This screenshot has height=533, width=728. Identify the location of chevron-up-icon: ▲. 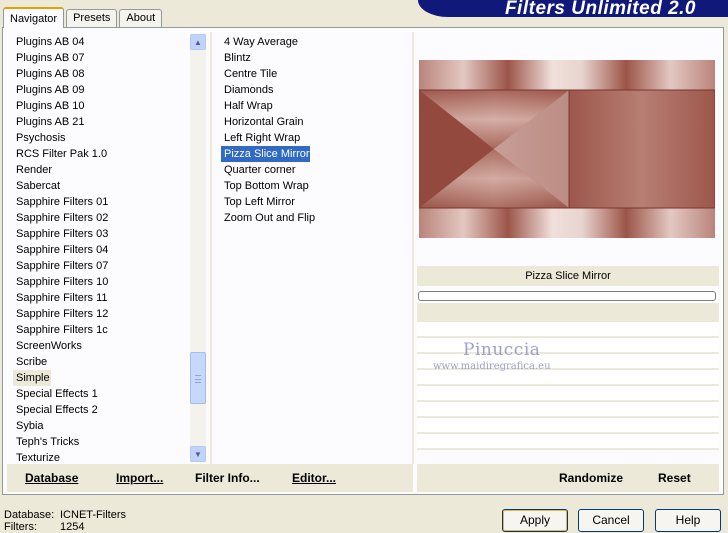
(198, 42).